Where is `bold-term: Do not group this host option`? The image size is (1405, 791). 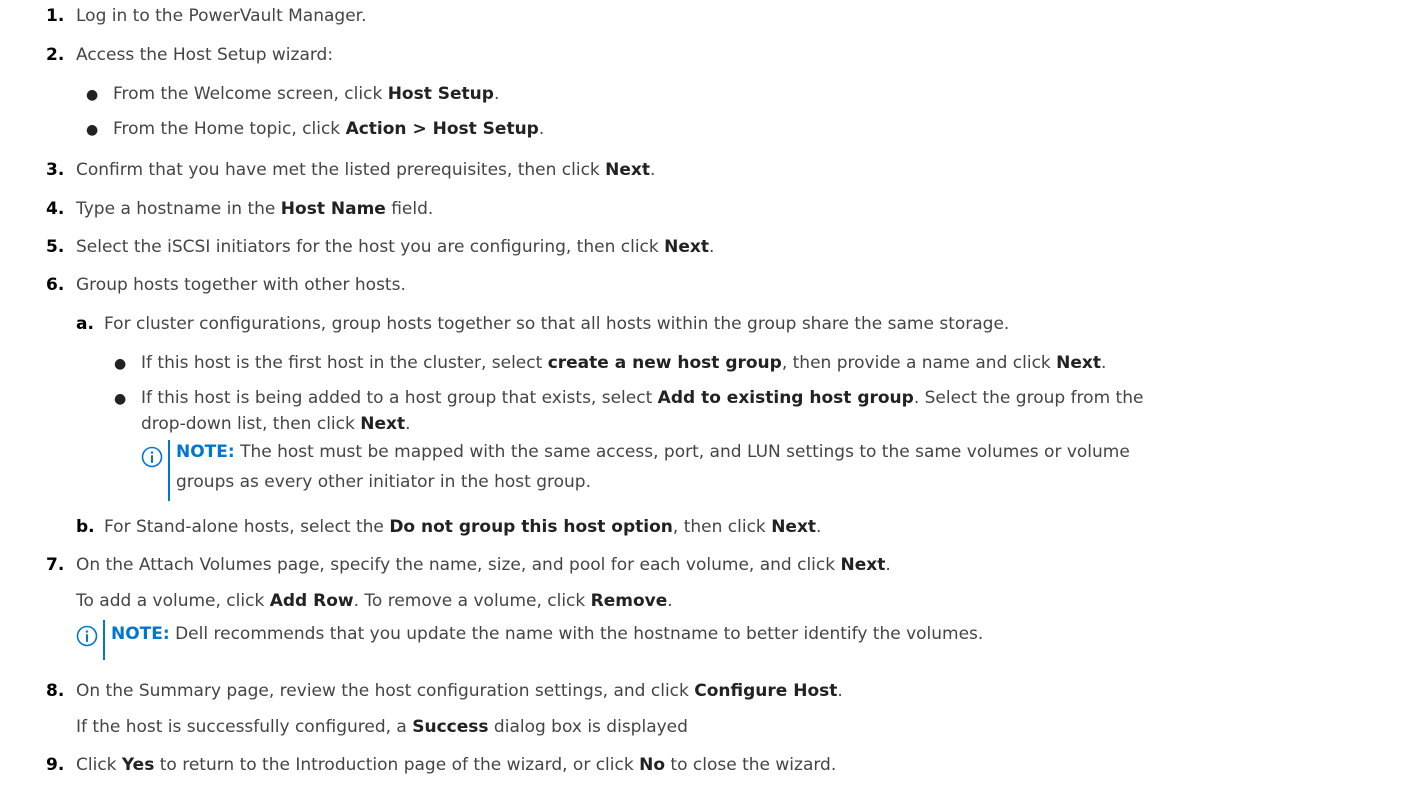
bold-term: Do not group this host option is located at coordinates (531, 527).